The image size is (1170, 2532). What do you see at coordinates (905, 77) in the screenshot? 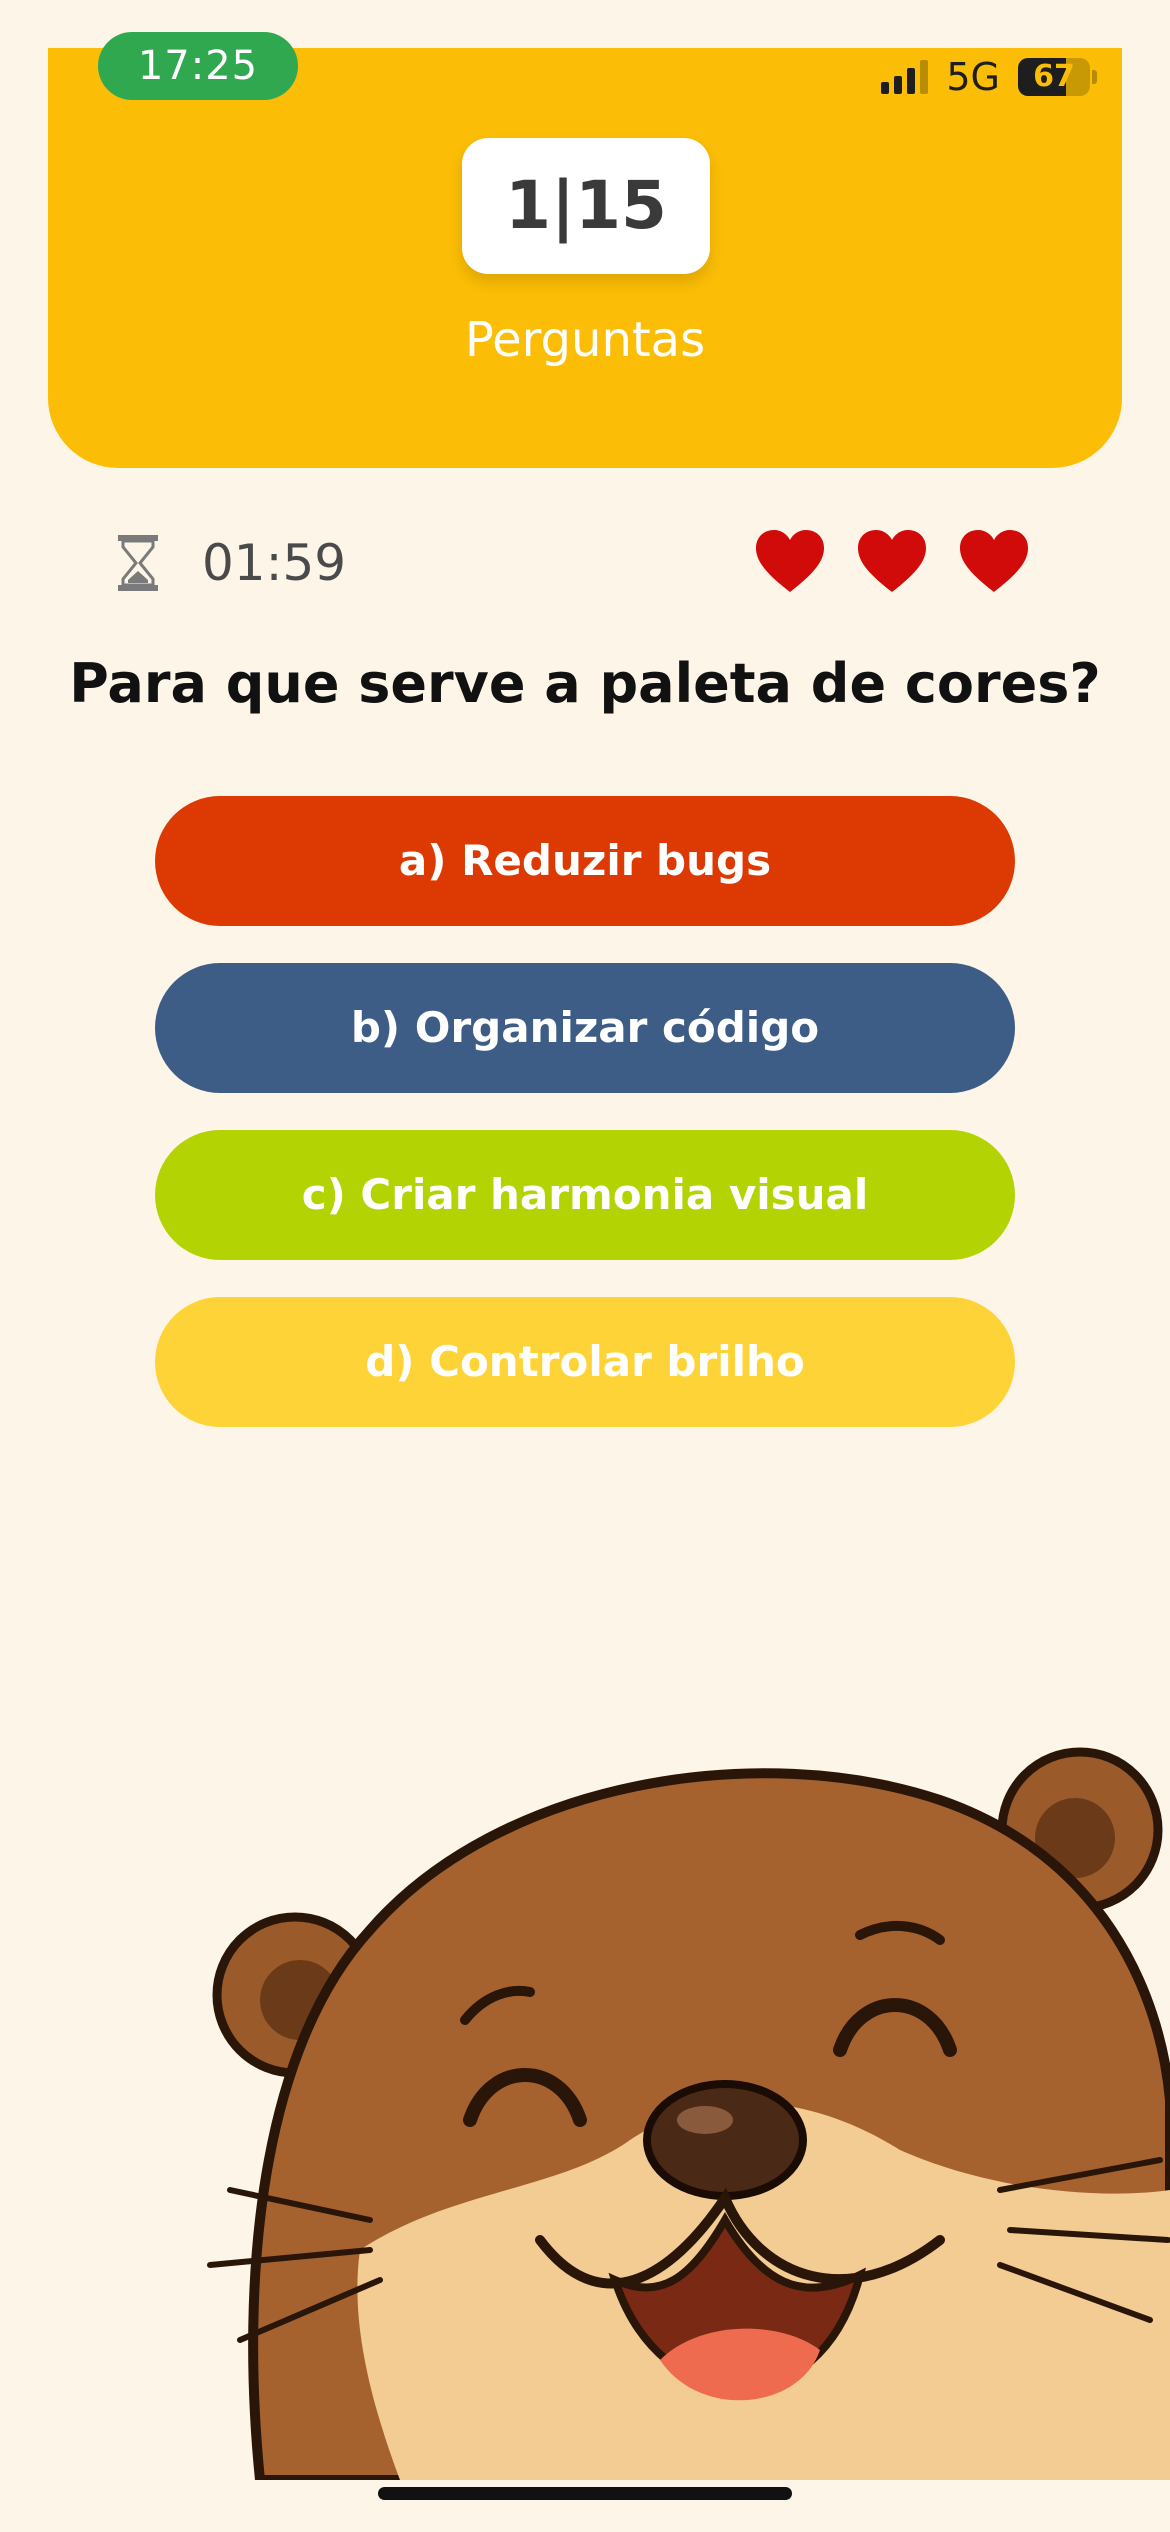
I see `signal-icon` at bounding box center [905, 77].